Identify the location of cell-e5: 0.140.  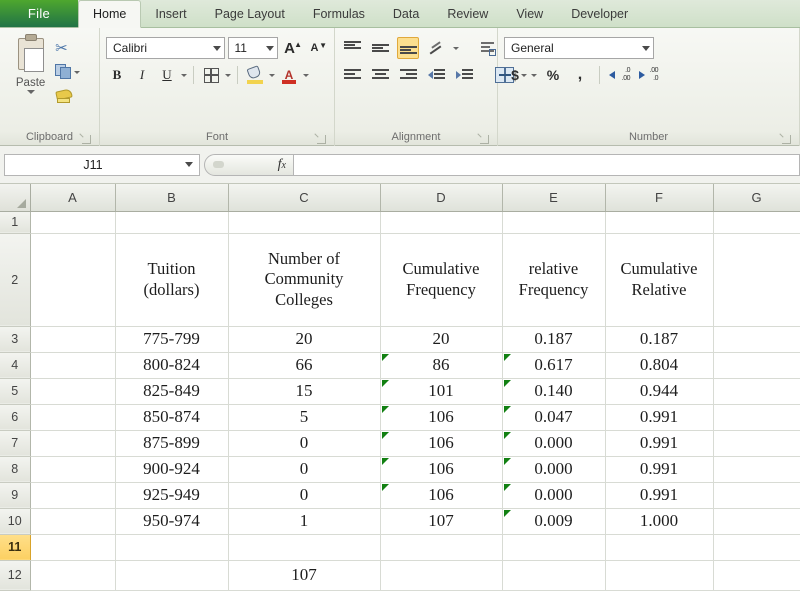
(554, 391).